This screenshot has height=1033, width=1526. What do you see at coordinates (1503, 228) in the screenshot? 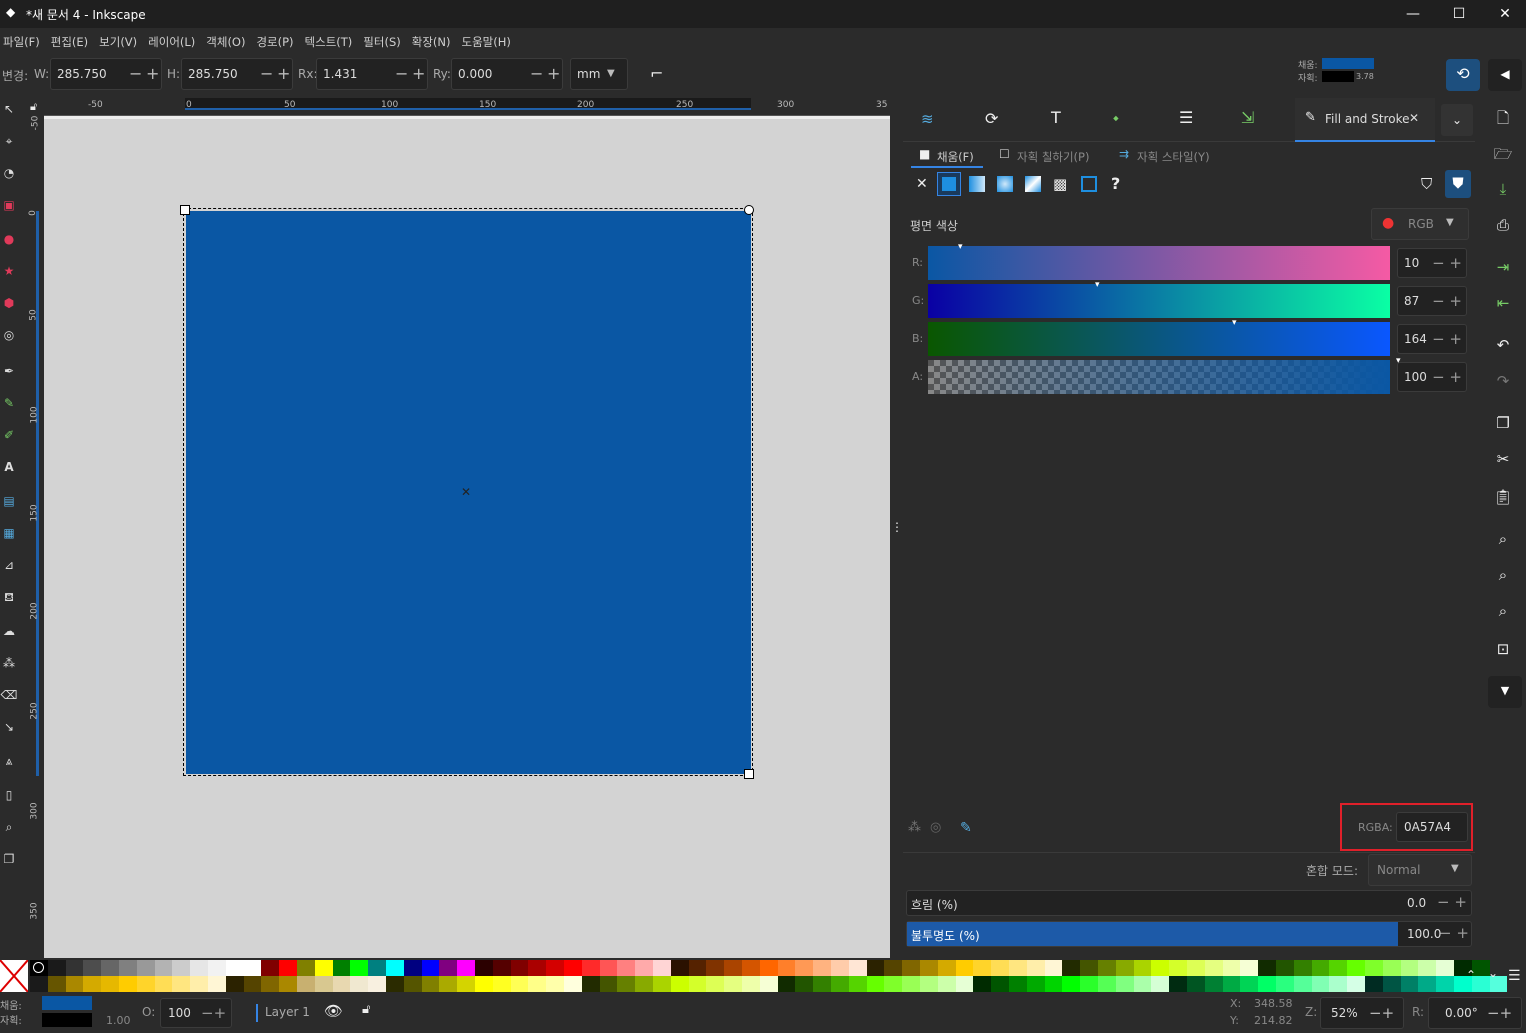
I see `print-icon: ⎙` at bounding box center [1503, 228].